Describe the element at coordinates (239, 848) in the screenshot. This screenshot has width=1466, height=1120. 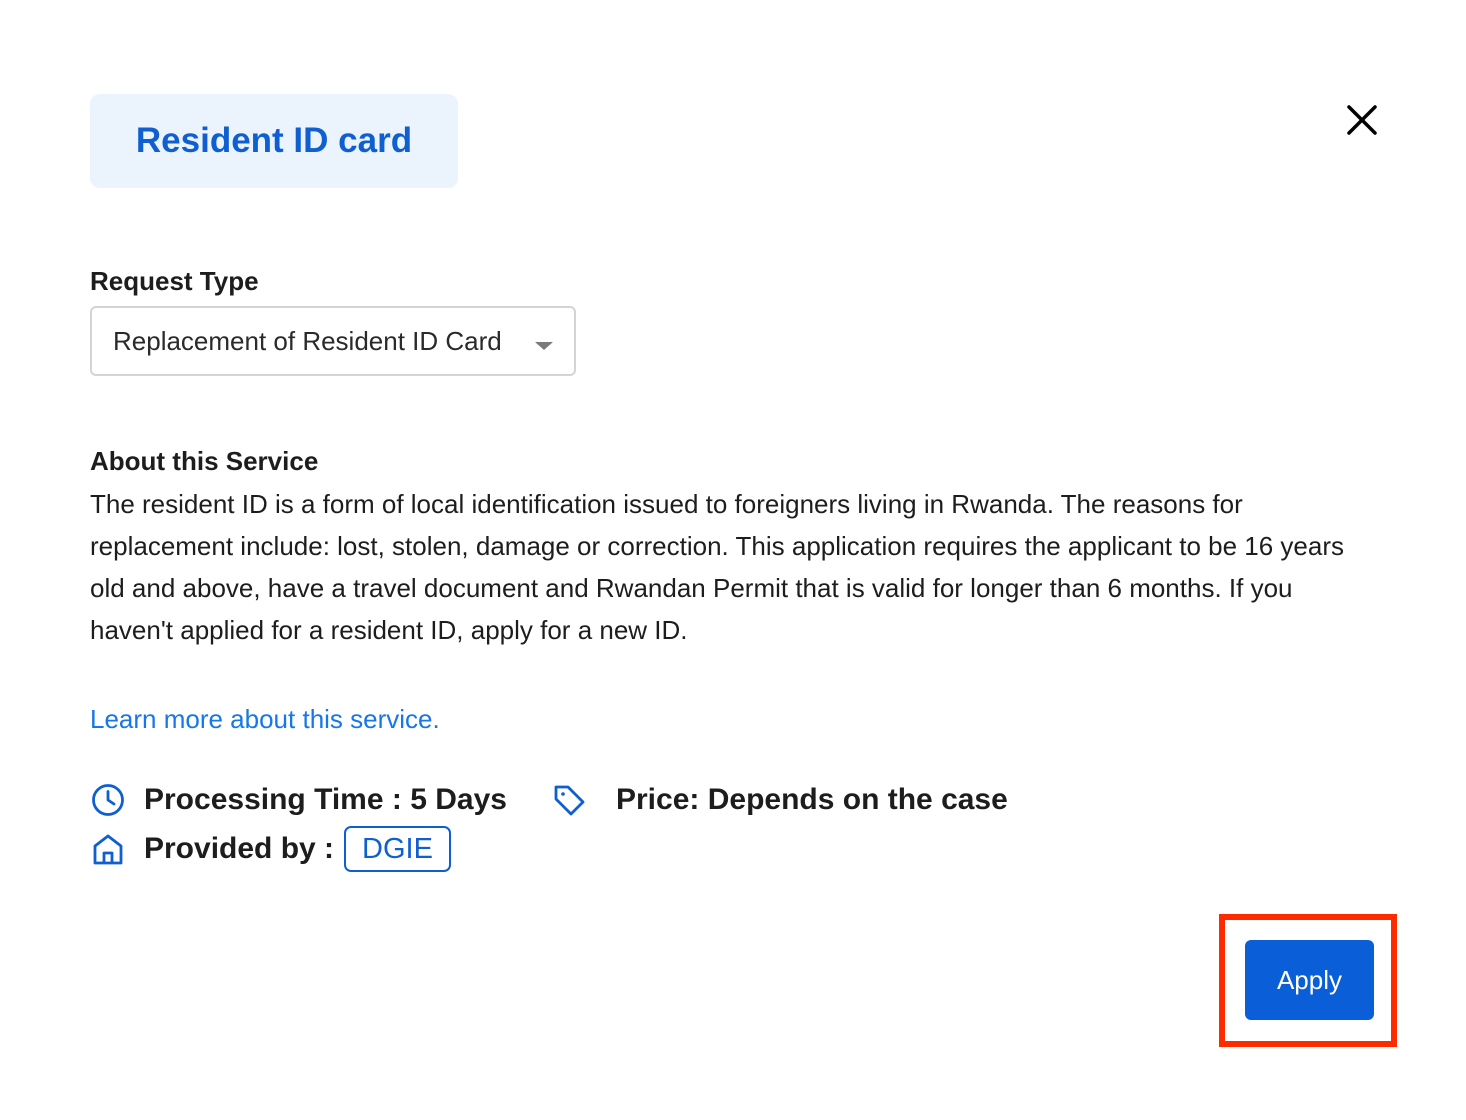
I see `provided-by-label: Provided by :` at that location.